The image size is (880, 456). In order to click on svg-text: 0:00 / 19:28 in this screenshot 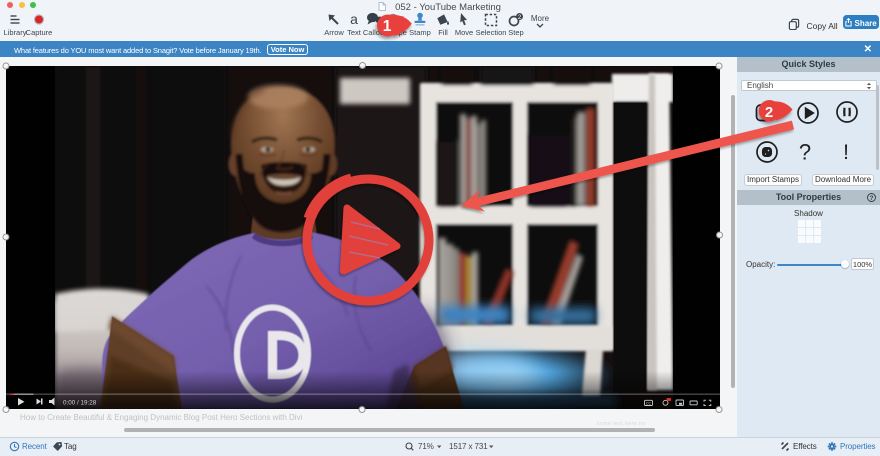, I will do `click(80, 403)`.